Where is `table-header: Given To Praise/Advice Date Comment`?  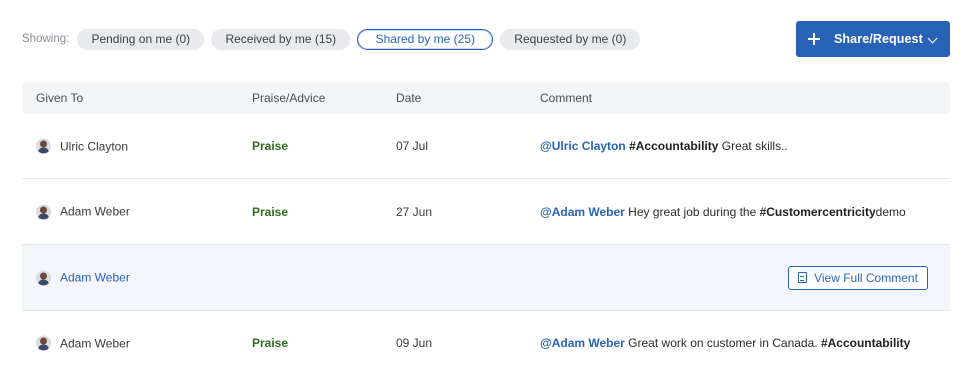
table-header: Given To Praise/Advice Date Comment is located at coordinates (486, 98).